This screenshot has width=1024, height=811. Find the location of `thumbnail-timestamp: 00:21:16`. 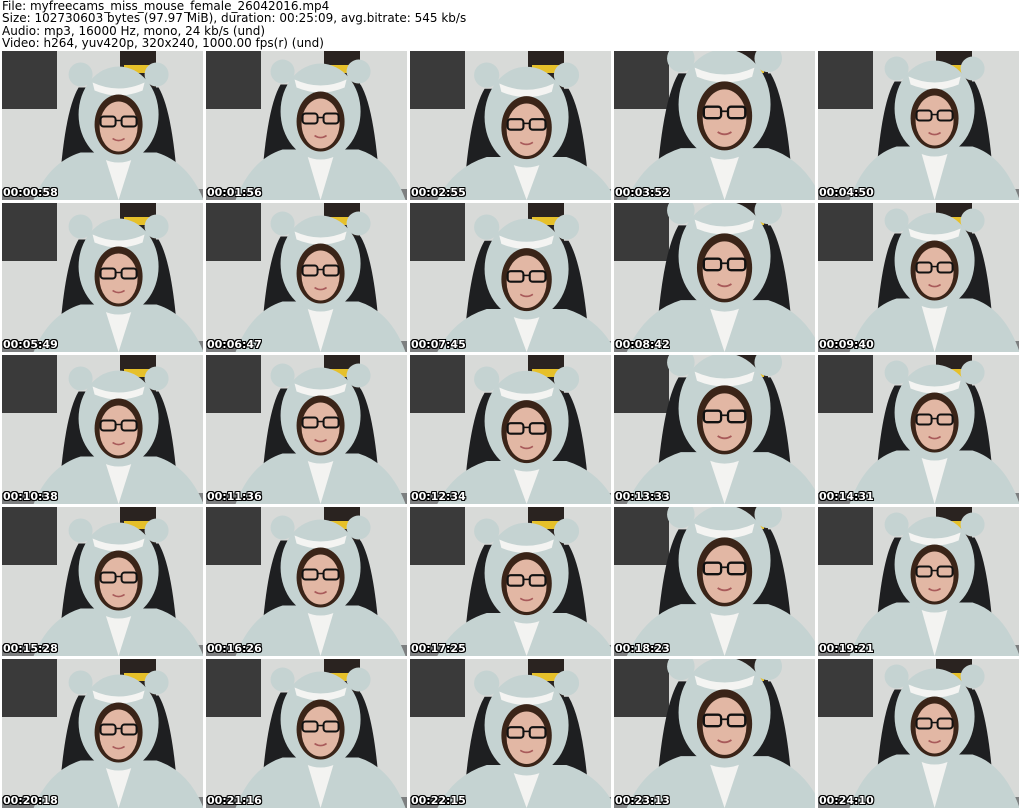

thumbnail-timestamp: 00:21:16 is located at coordinates (234, 800).